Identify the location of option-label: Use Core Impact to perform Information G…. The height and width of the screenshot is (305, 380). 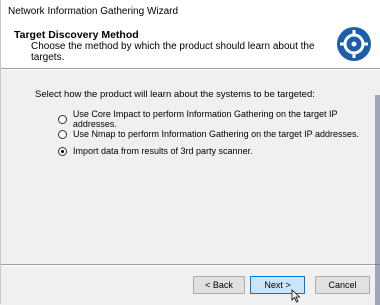
(205, 119).